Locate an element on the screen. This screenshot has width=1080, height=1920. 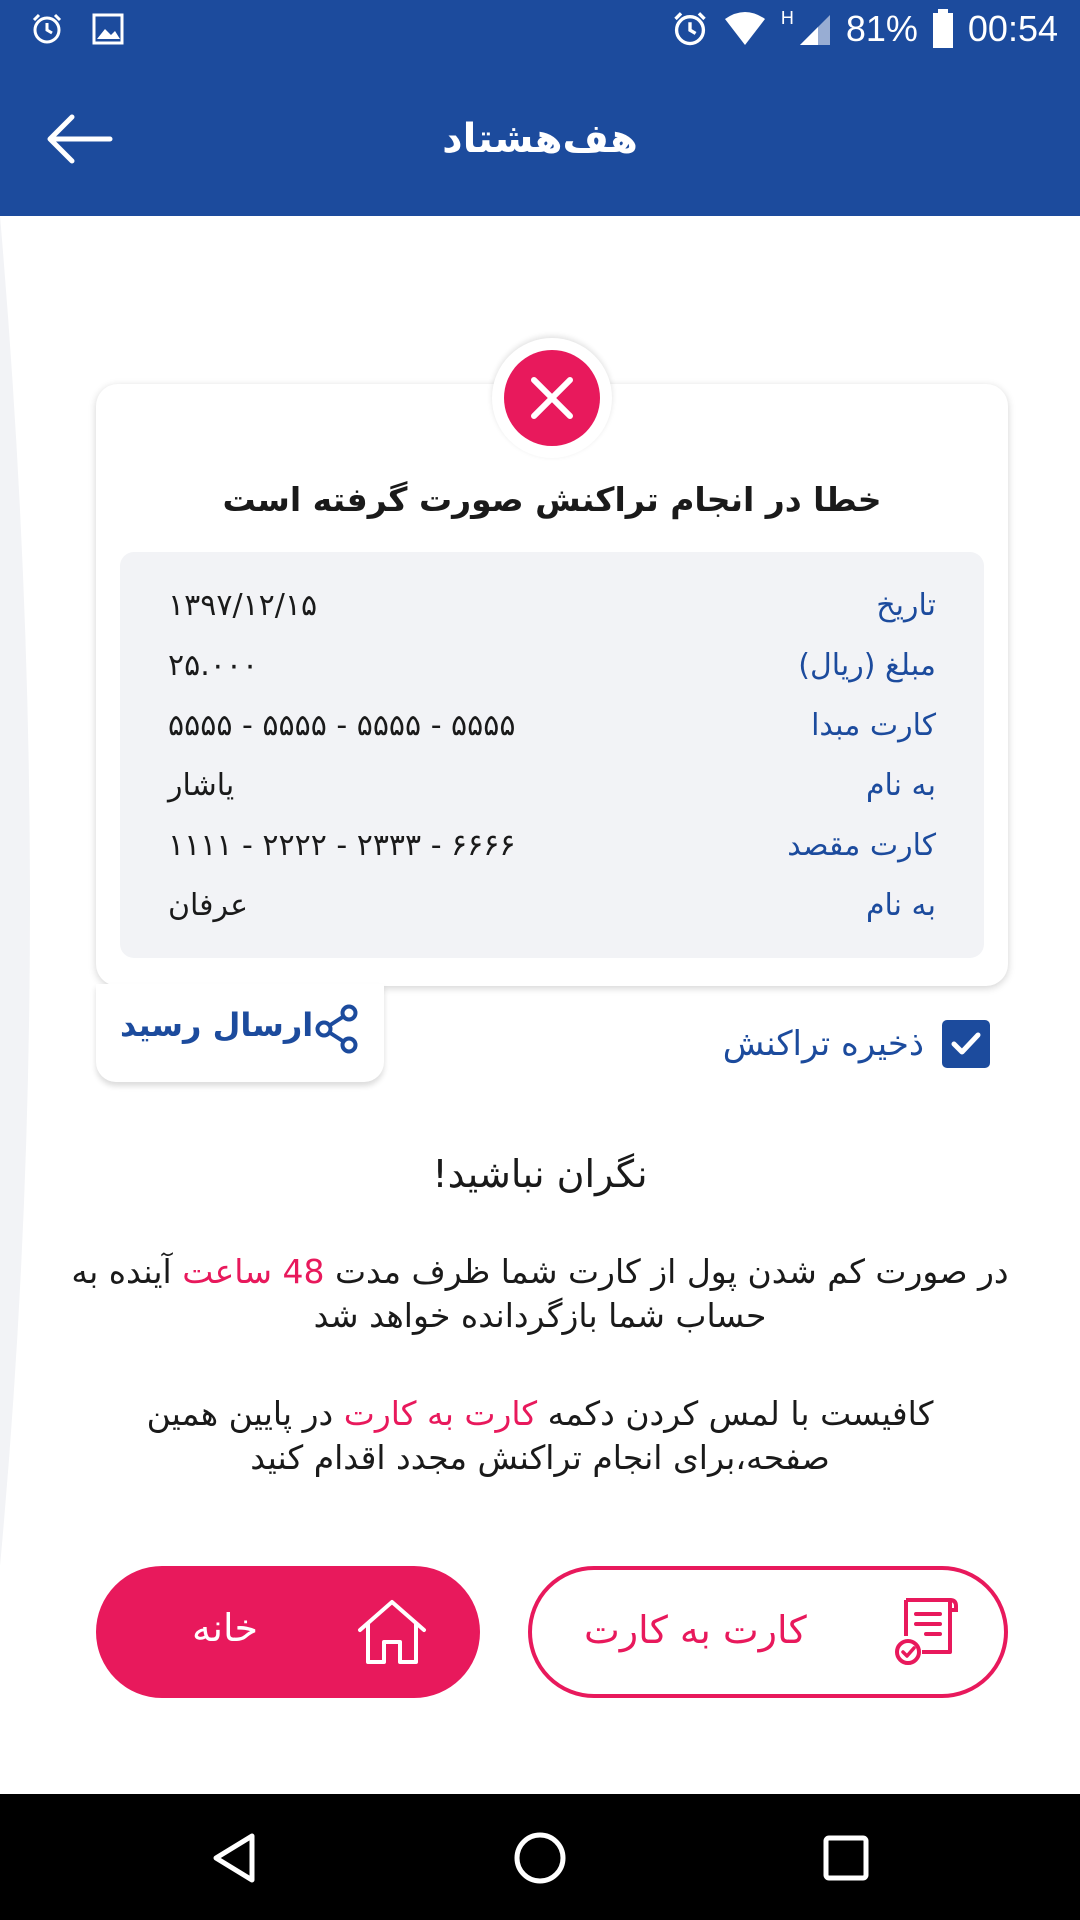
app-title: هف‌هشتاد is located at coordinates (540, 139).